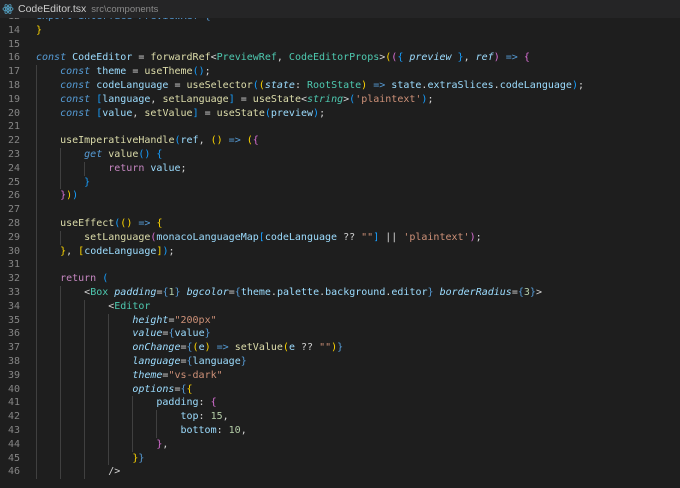 Image resolution: width=680 pixels, height=488 pixels. What do you see at coordinates (340, 155) in the screenshot?
I see `code-line: 23 get value() {` at bounding box center [340, 155].